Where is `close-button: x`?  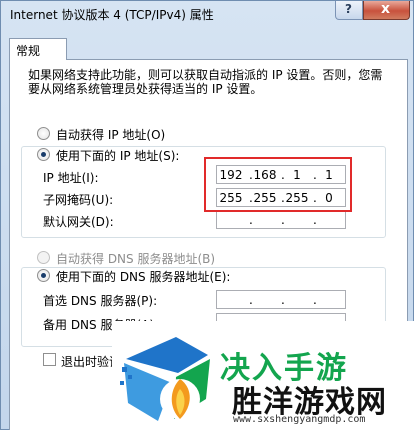 close-button: x is located at coordinates (386, 10).